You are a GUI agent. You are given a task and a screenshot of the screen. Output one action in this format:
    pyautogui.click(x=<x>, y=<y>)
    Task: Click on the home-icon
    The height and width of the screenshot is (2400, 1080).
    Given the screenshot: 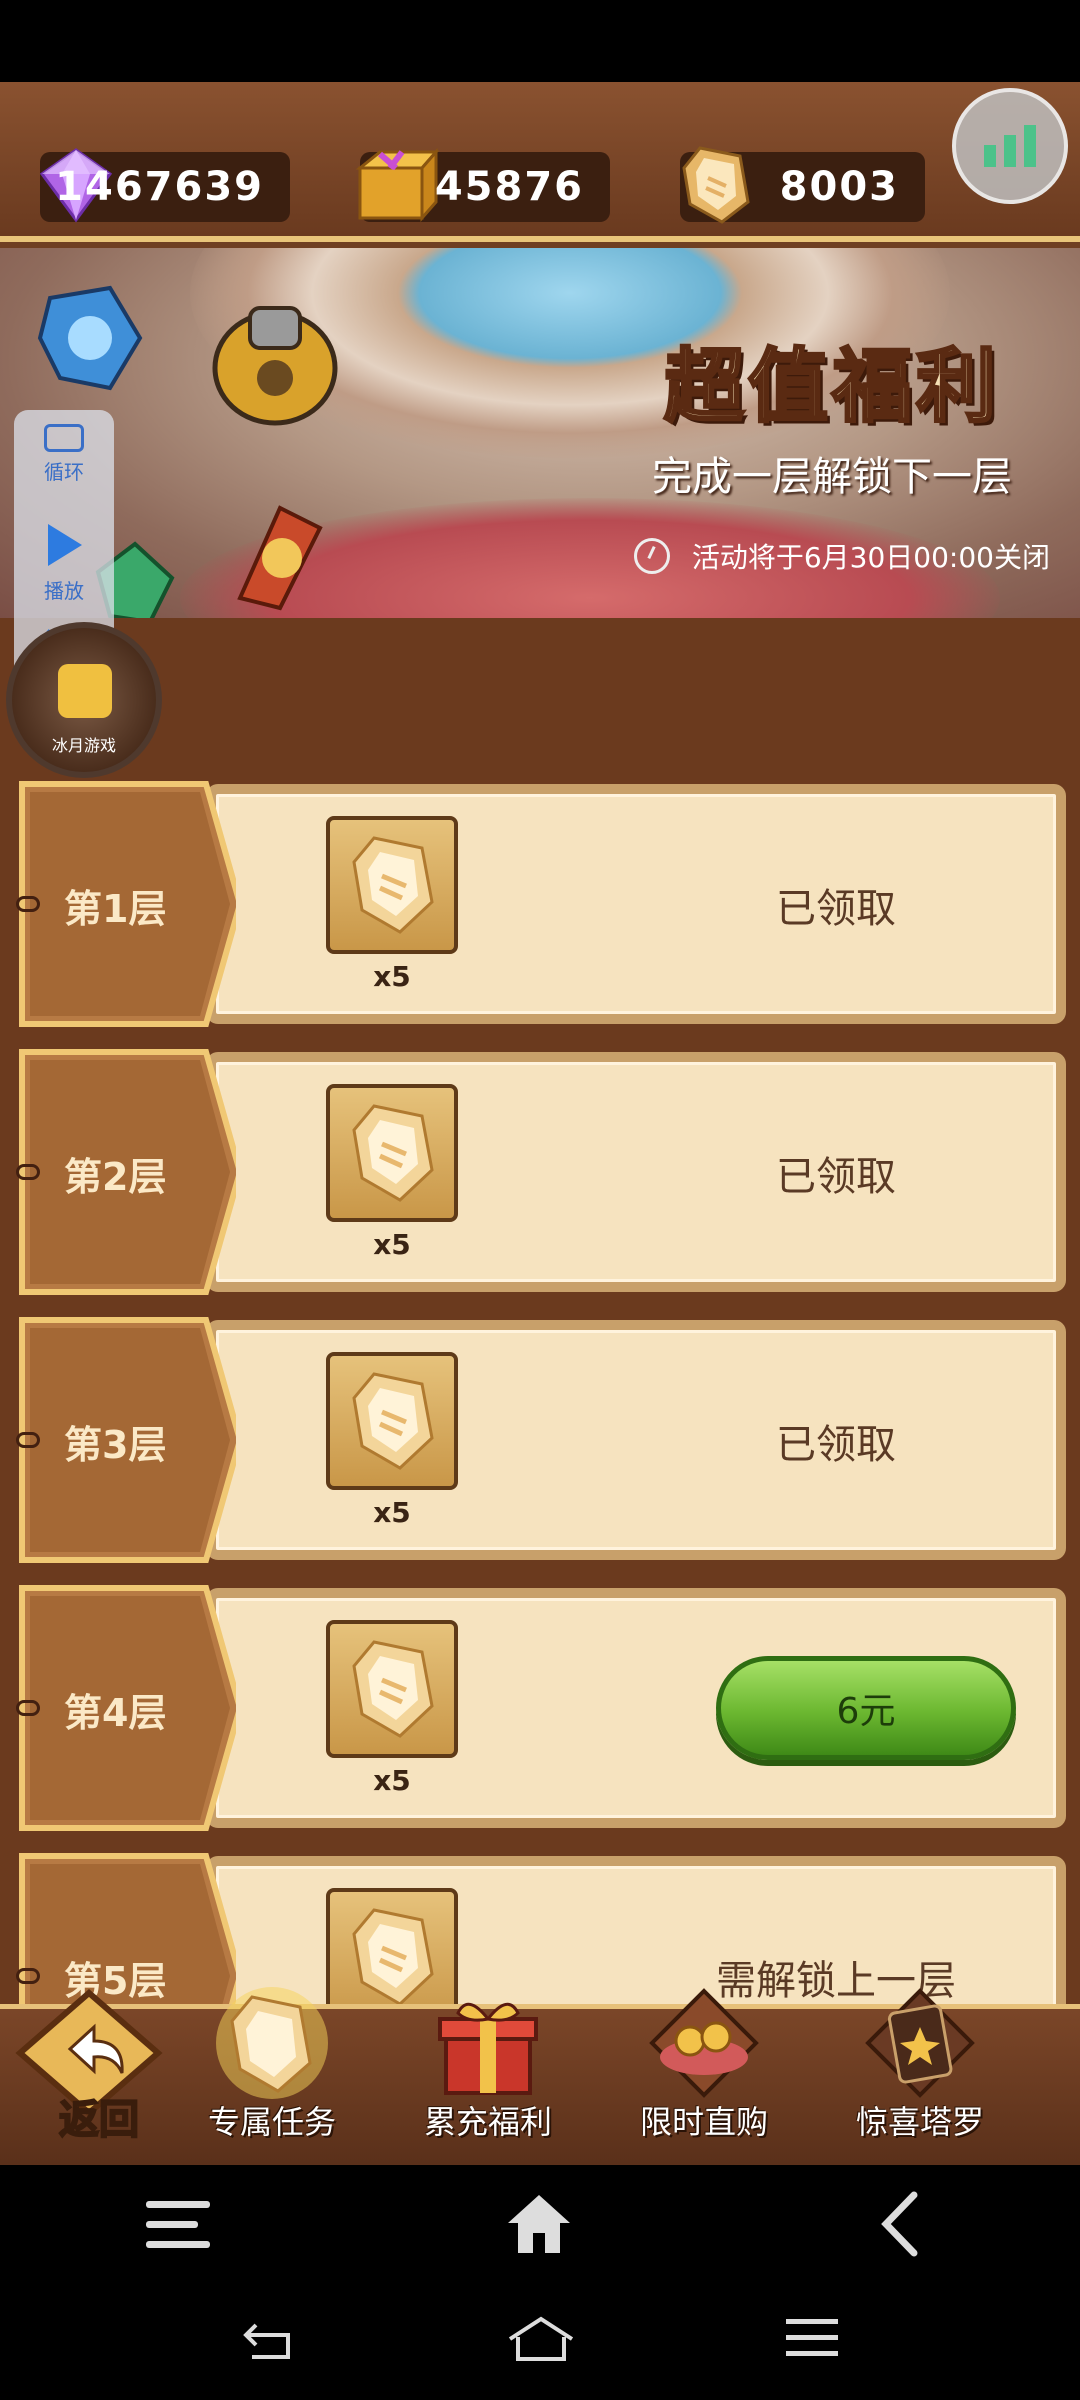 What is the action you would take?
    pyautogui.click(x=539, y=2224)
    